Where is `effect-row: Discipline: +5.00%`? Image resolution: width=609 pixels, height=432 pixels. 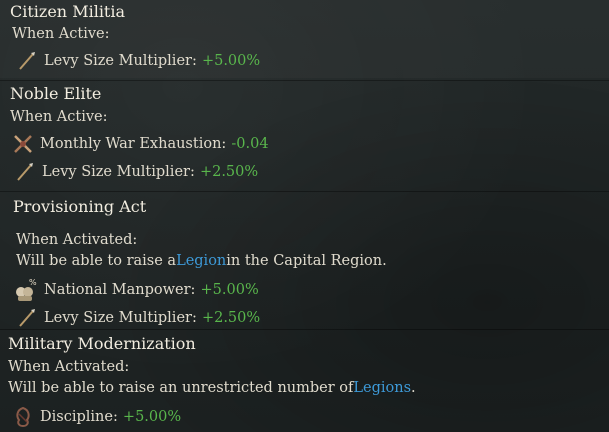 effect-row: Discipline: +5.00% is located at coordinates (310, 417).